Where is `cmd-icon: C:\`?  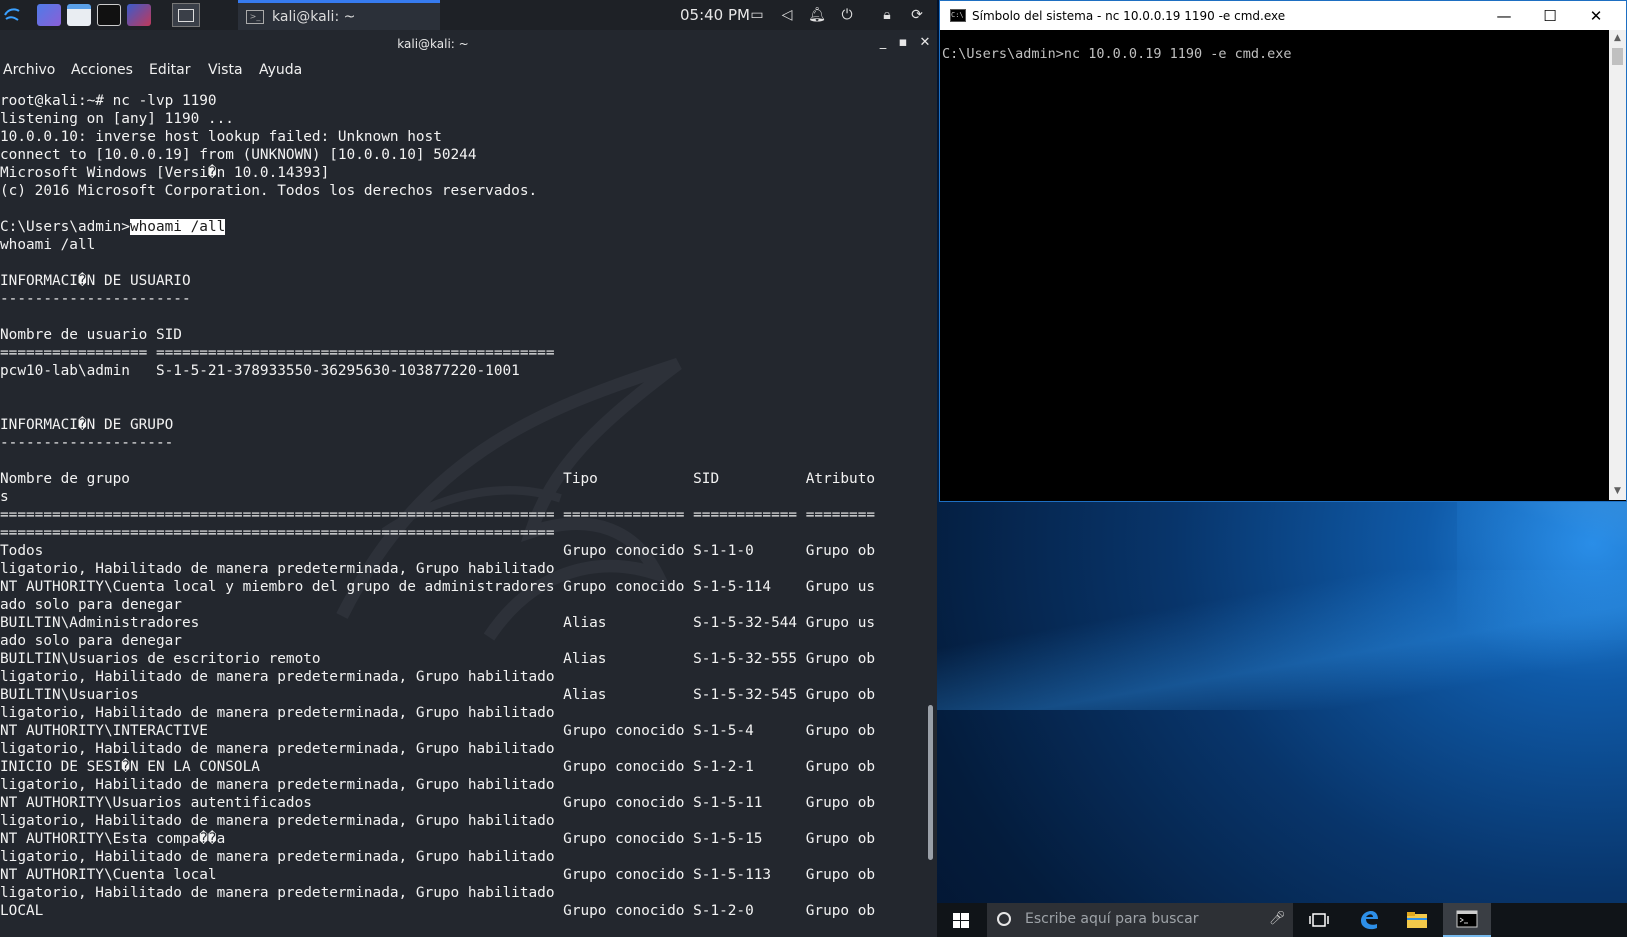 cmd-icon: C:\ is located at coordinates (958, 15).